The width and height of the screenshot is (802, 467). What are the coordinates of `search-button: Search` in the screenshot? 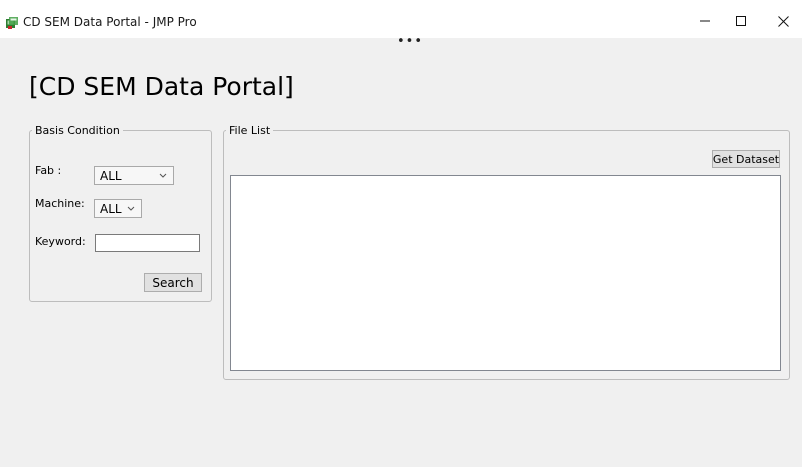 It's located at (173, 282).